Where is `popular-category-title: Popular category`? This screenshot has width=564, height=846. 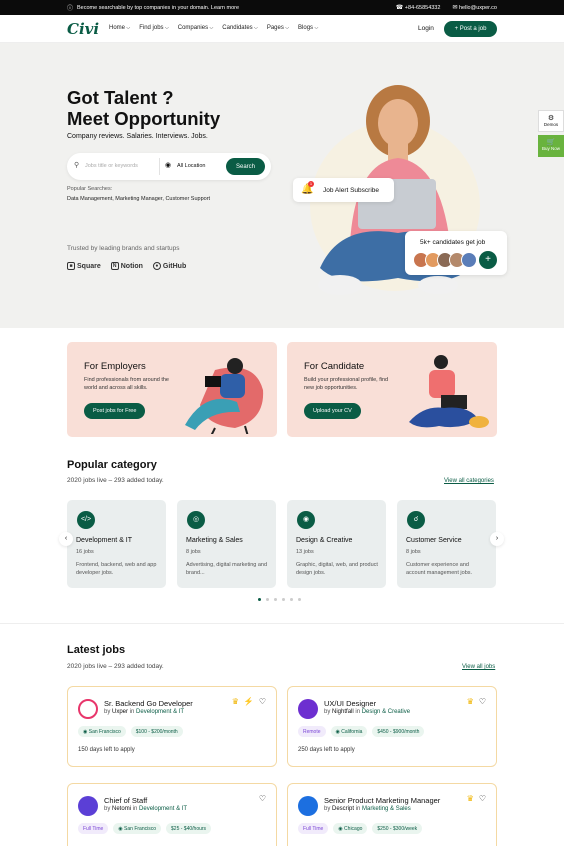 popular-category-title: Popular category is located at coordinates (112, 465).